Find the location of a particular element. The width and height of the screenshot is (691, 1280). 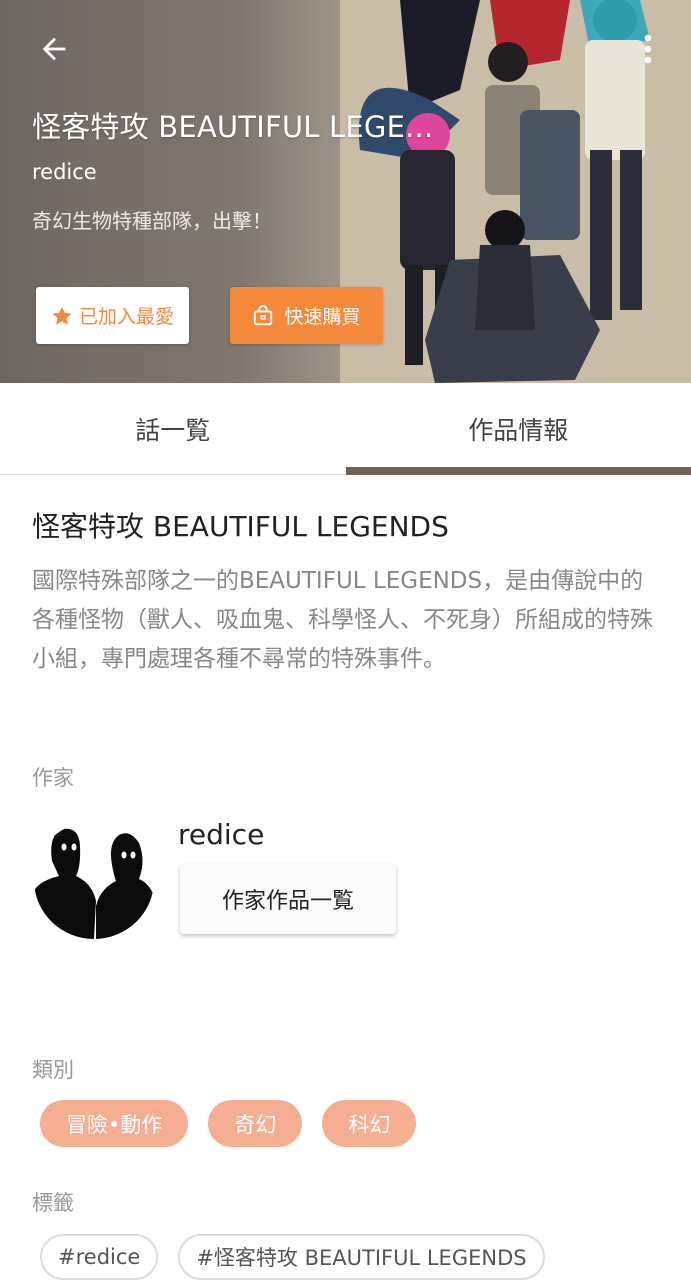

favorite-button: 已加入最愛 is located at coordinates (112, 315).